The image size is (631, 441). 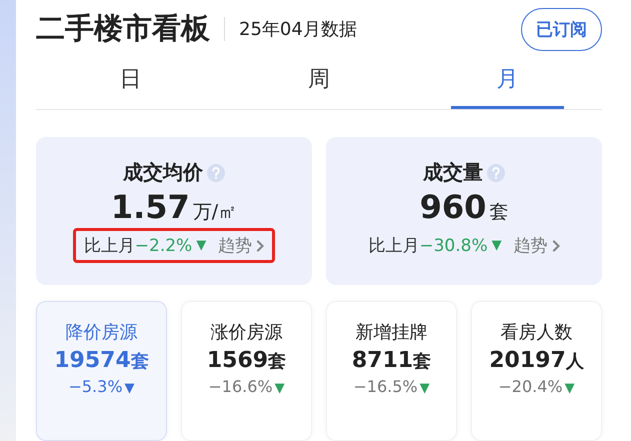 I want to click on metric-label: 新增挂牌, so click(x=392, y=332).